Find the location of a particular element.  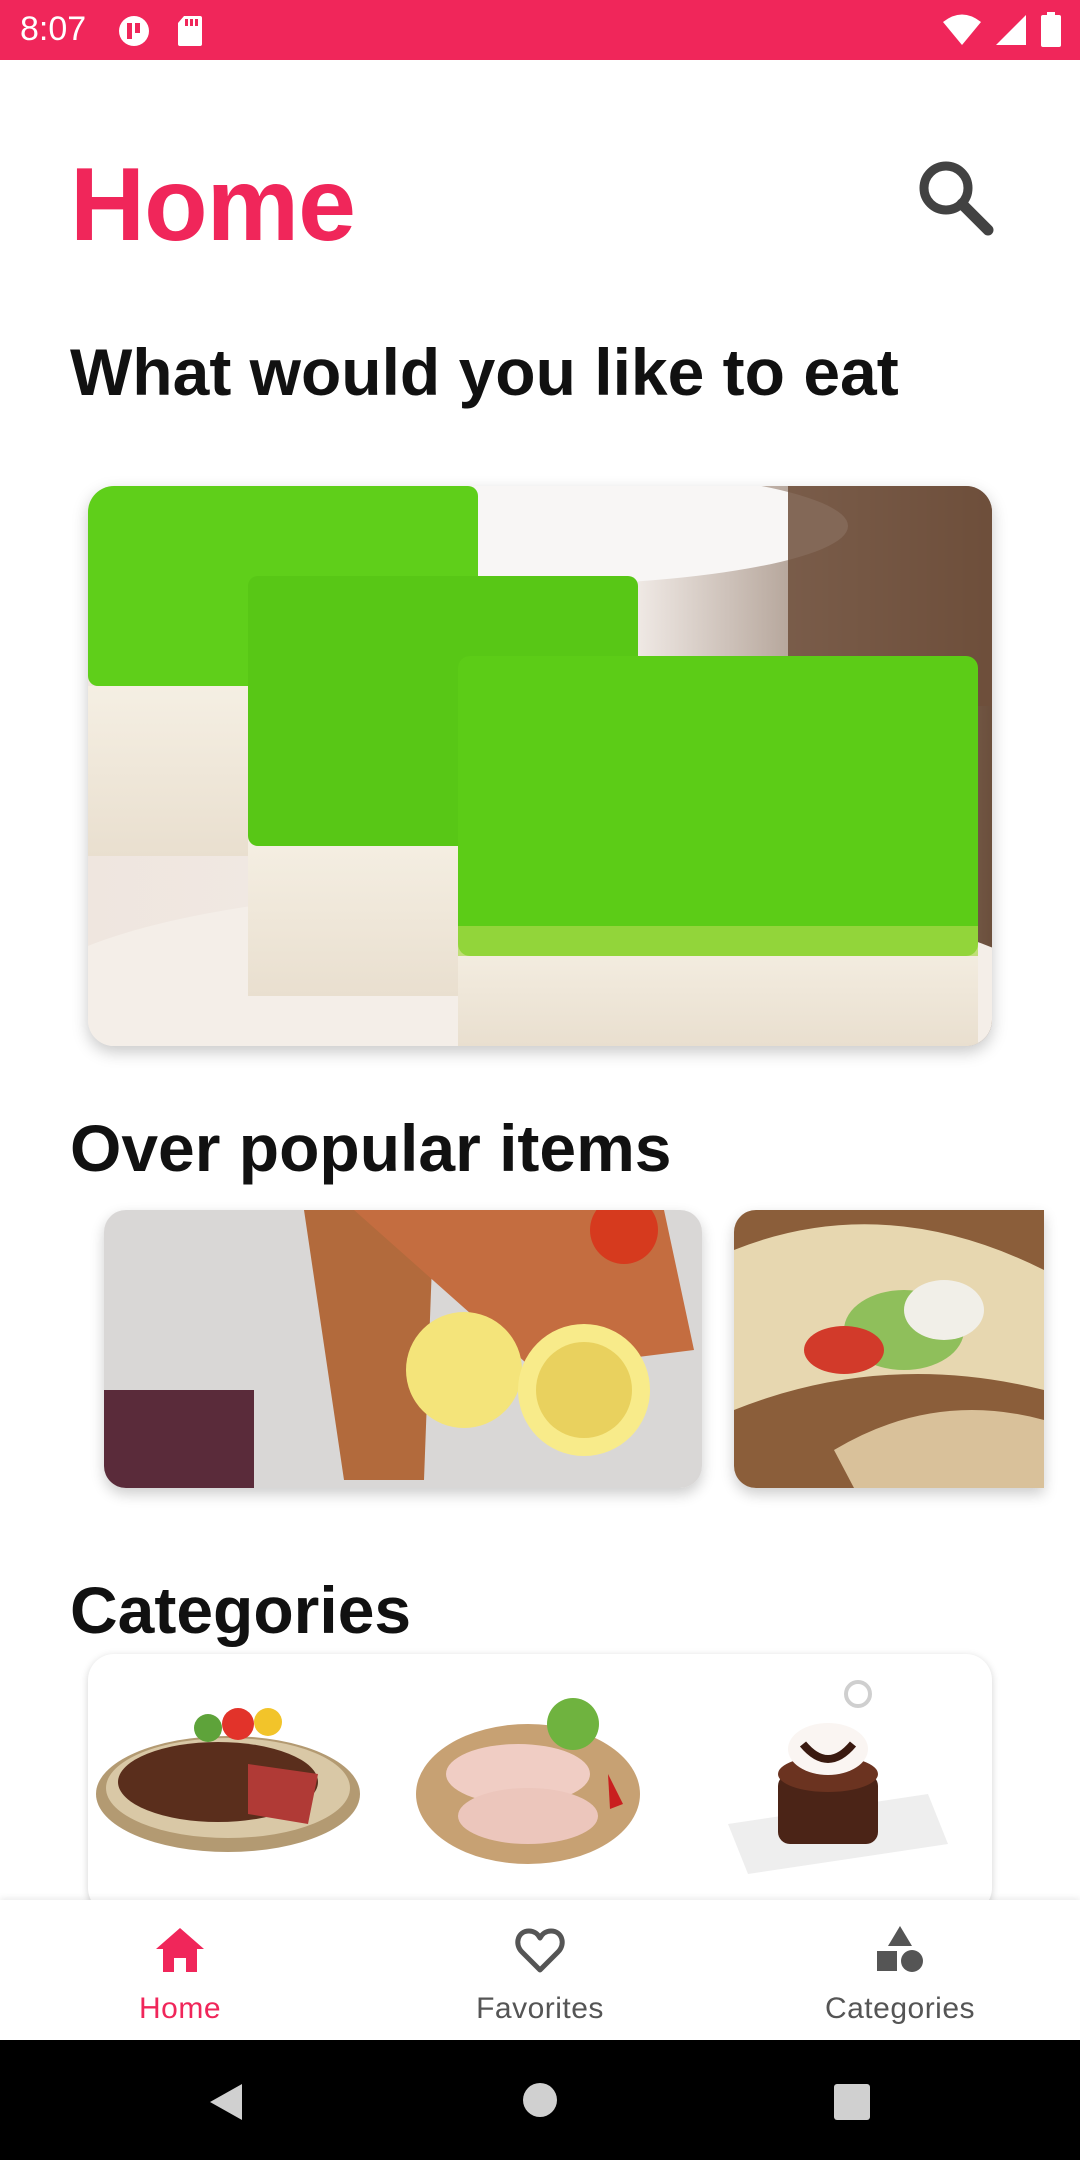

status-indicators is located at coordinates (1002, 30).